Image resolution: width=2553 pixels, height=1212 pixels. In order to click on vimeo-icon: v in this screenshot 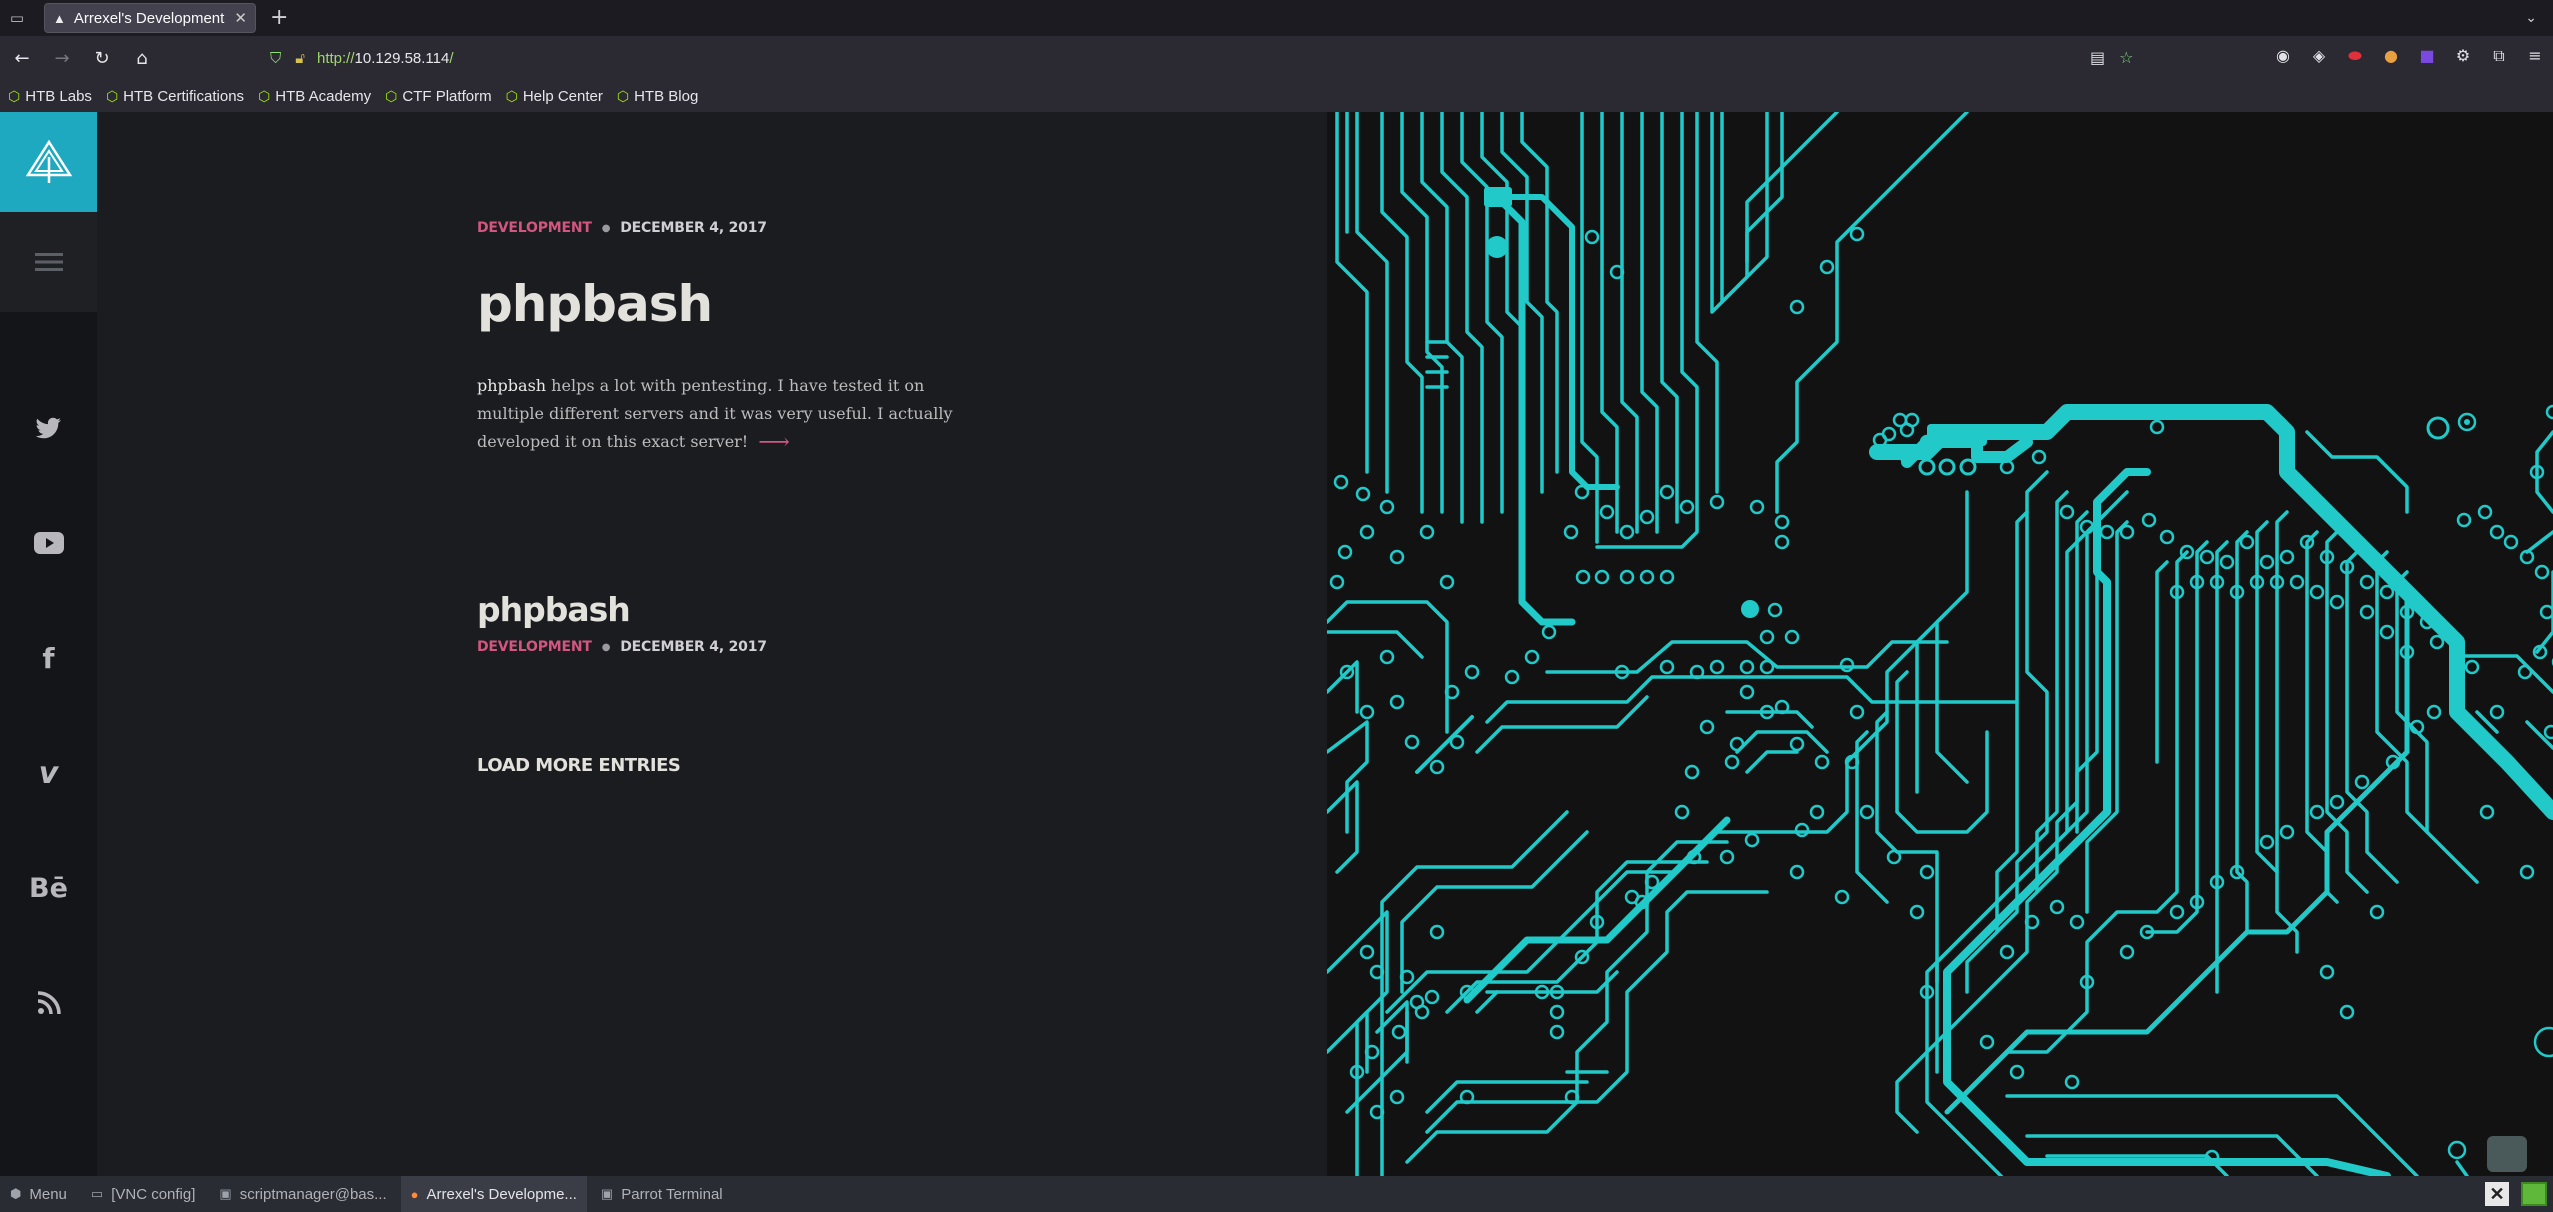, I will do `click(48, 773)`.